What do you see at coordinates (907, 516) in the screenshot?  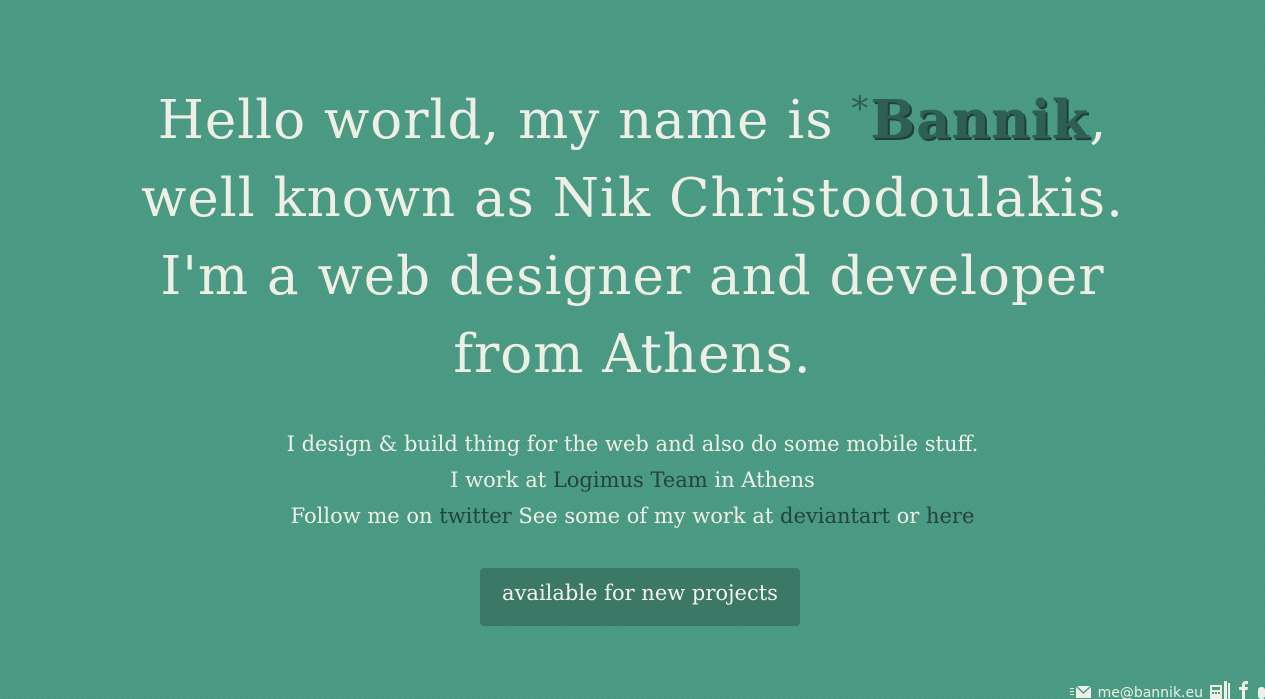 I see `or-text: or` at bounding box center [907, 516].